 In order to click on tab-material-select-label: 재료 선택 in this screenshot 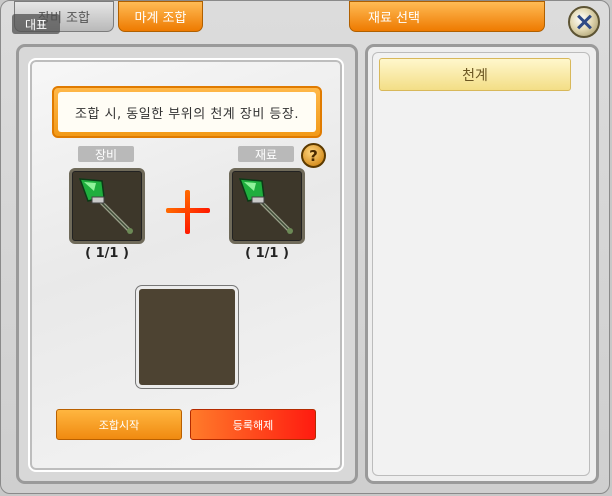, I will do `click(394, 18)`.